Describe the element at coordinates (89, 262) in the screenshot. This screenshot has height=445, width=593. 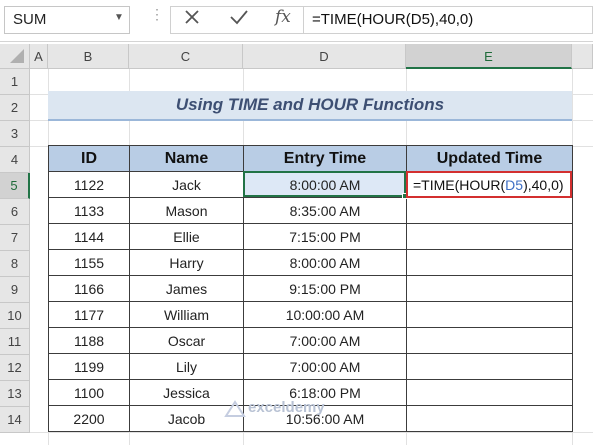
I see `id-cell: 1155` at that location.